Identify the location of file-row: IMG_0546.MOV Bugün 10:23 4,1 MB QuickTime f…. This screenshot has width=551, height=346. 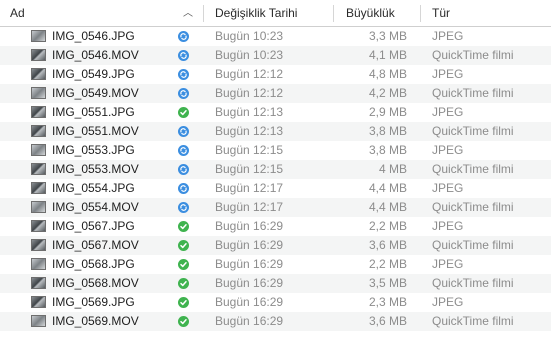
(275, 55).